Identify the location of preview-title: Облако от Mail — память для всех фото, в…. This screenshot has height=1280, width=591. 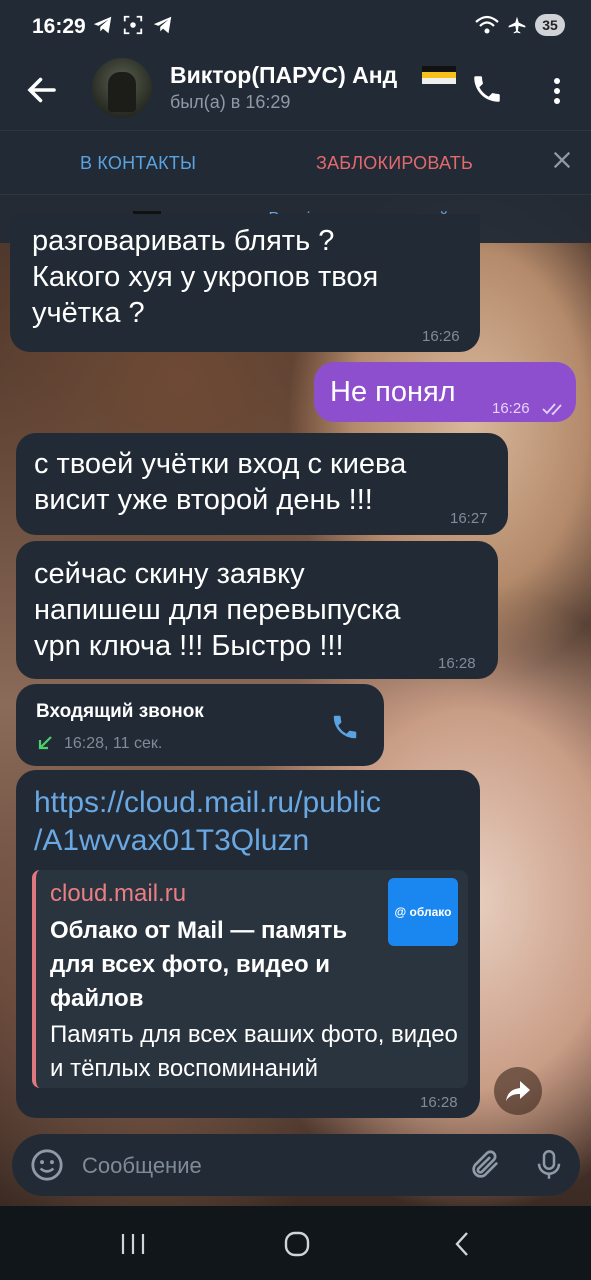
(199, 964).